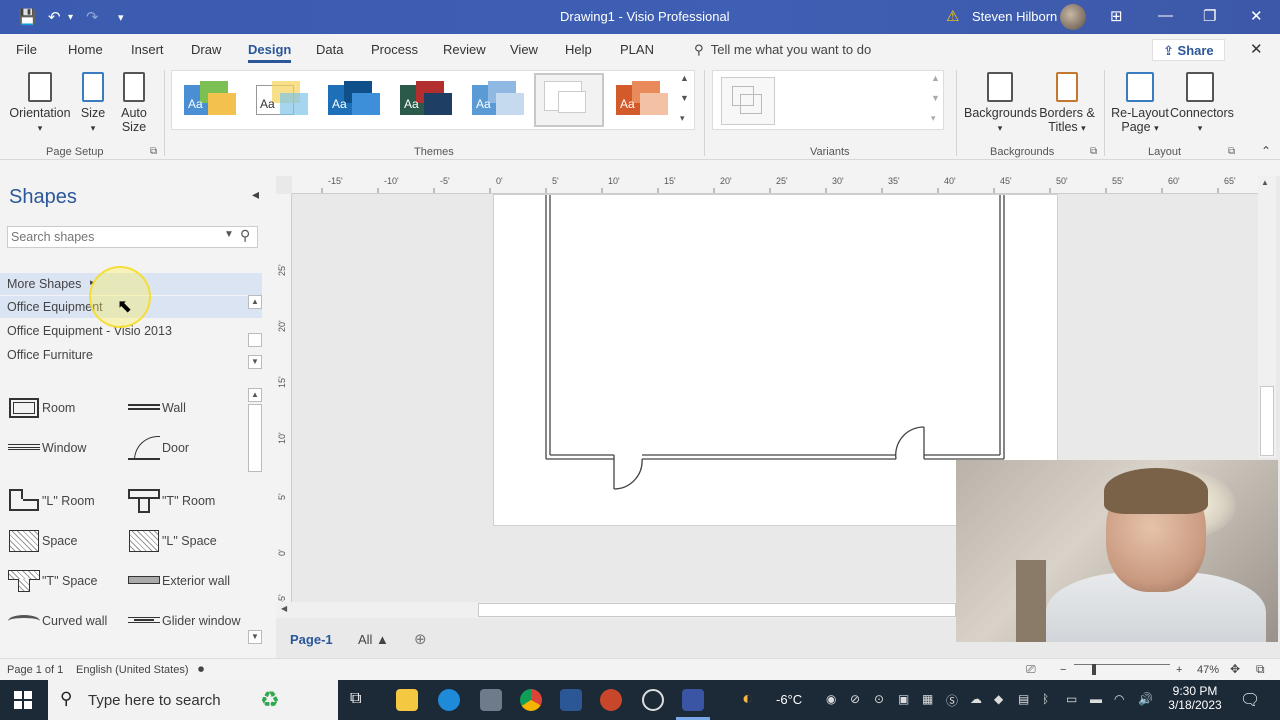 This screenshot has width=1280, height=720. I want to click on tab-design: Design, so click(270, 52).